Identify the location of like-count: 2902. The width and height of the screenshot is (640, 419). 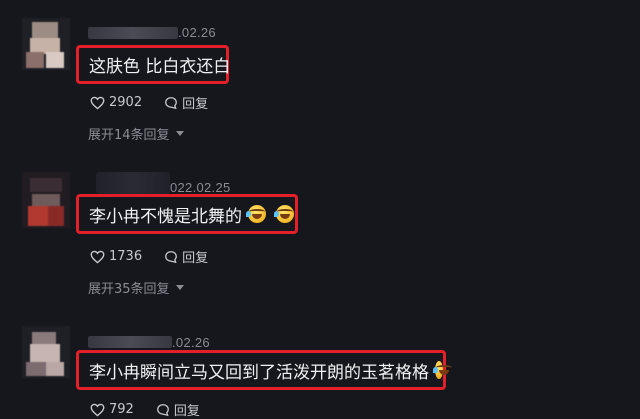
(126, 102).